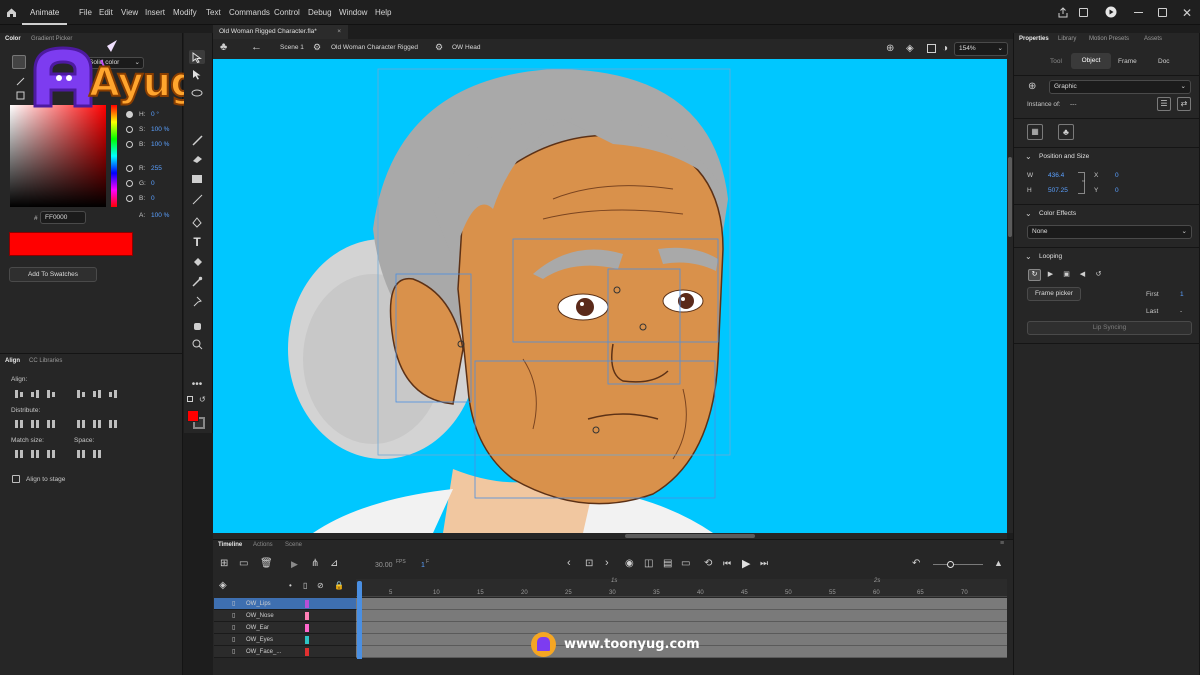 The height and width of the screenshot is (675, 1200). What do you see at coordinates (746, 563) in the screenshot?
I see `play-icon: ▶` at bounding box center [746, 563].